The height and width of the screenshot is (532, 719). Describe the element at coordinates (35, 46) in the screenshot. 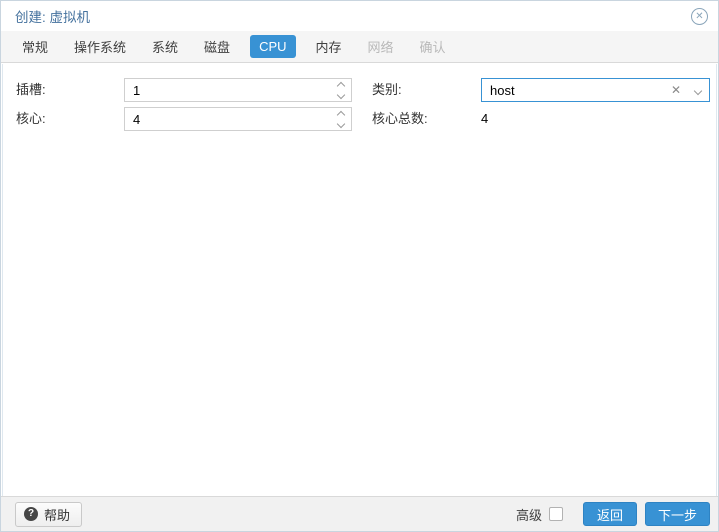

I see `tab-general: 常规` at that location.